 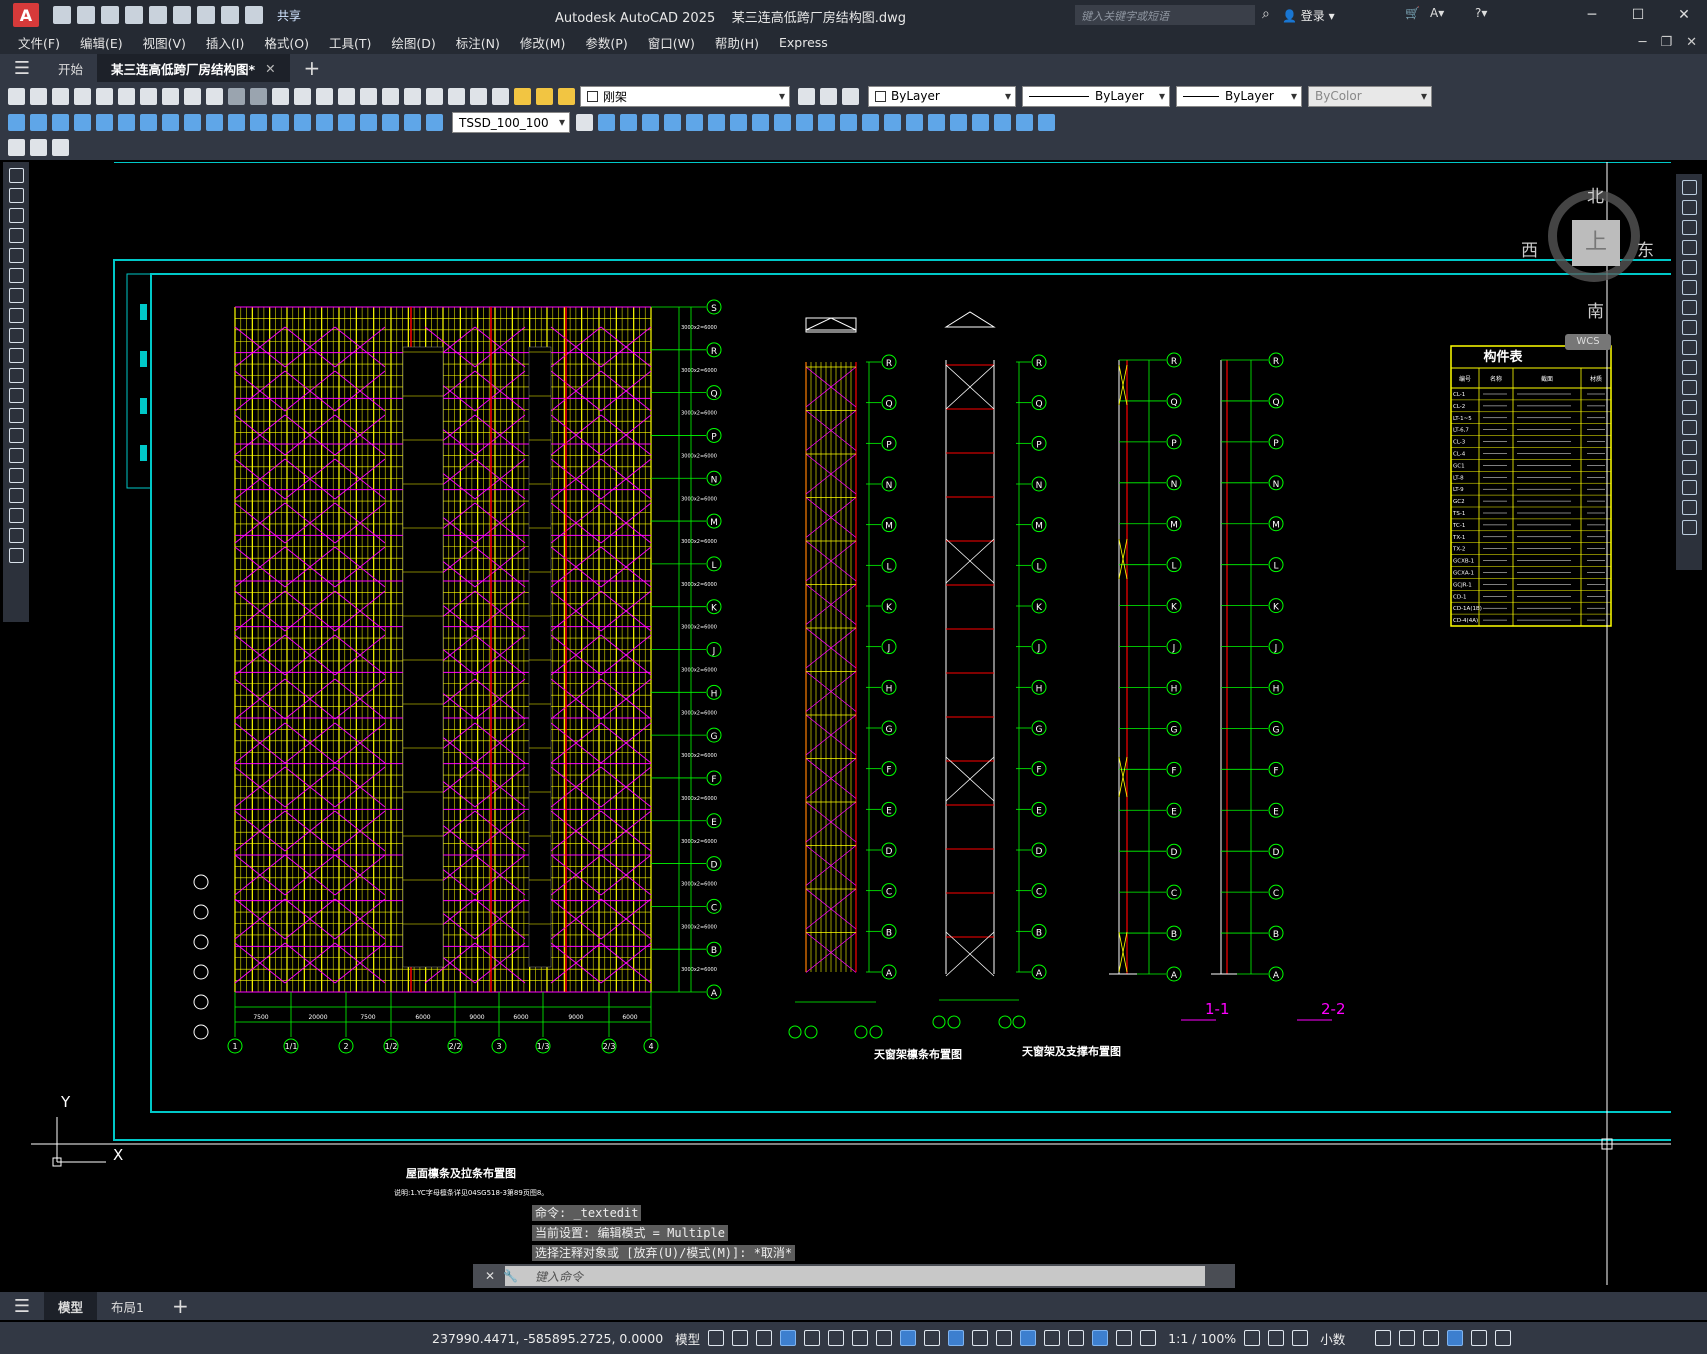 What do you see at coordinates (870, 122) in the screenshot?
I see `modify-join-icon` at bounding box center [870, 122].